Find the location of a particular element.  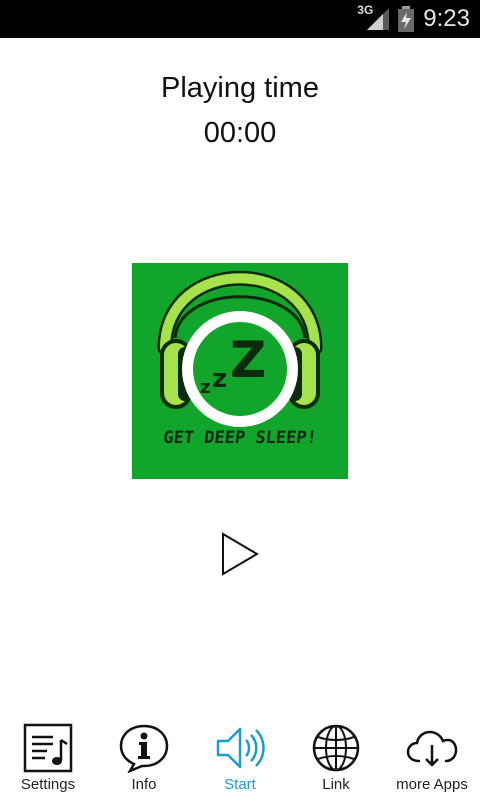

album-artwork: z z Z GET DEEP SLEEP! is located at coordinates (240, 371).